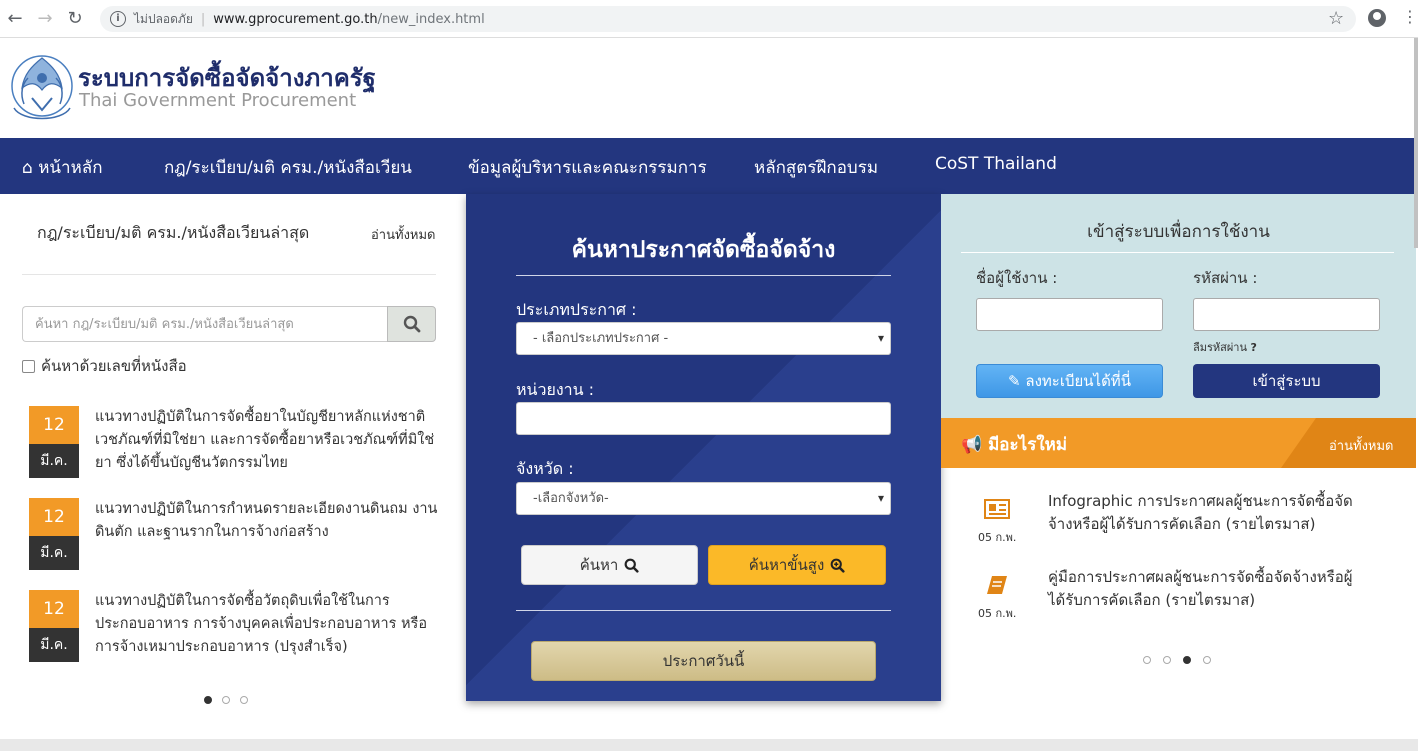 This screenshot has width=1418, height=751. Describe the element at coordinates (118, 19) in the screenshot. I see `info-icon: i` at that location.